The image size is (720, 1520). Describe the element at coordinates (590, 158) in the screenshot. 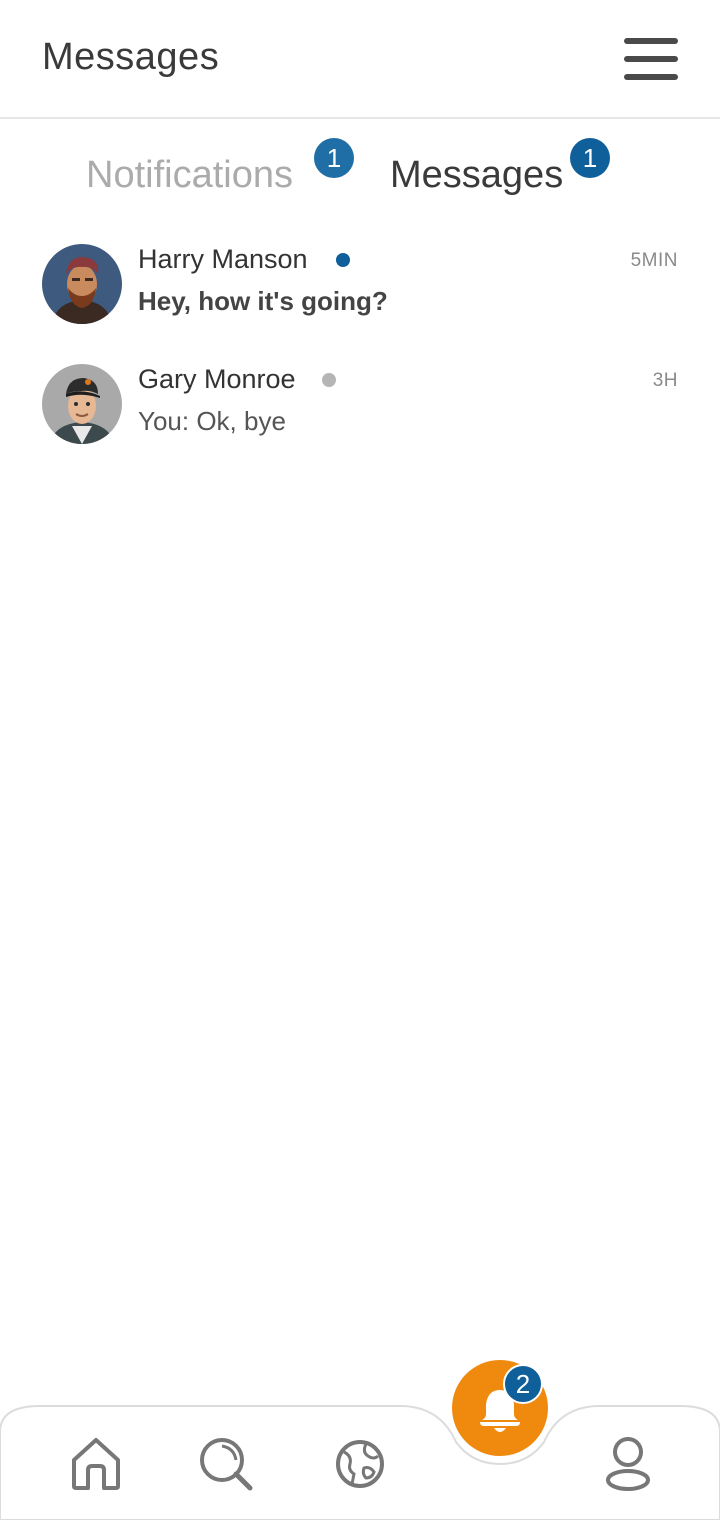

I see `messages-count-badge: 1` at that location.